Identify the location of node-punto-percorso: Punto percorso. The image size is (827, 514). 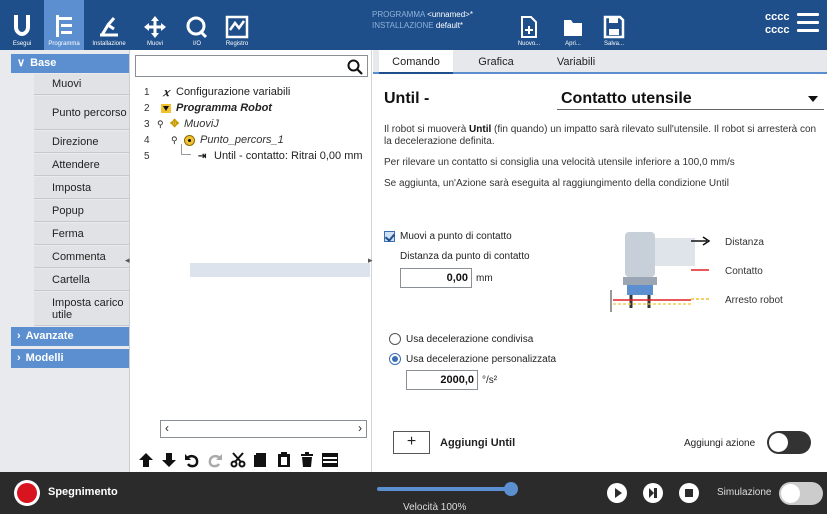
(81, 113).